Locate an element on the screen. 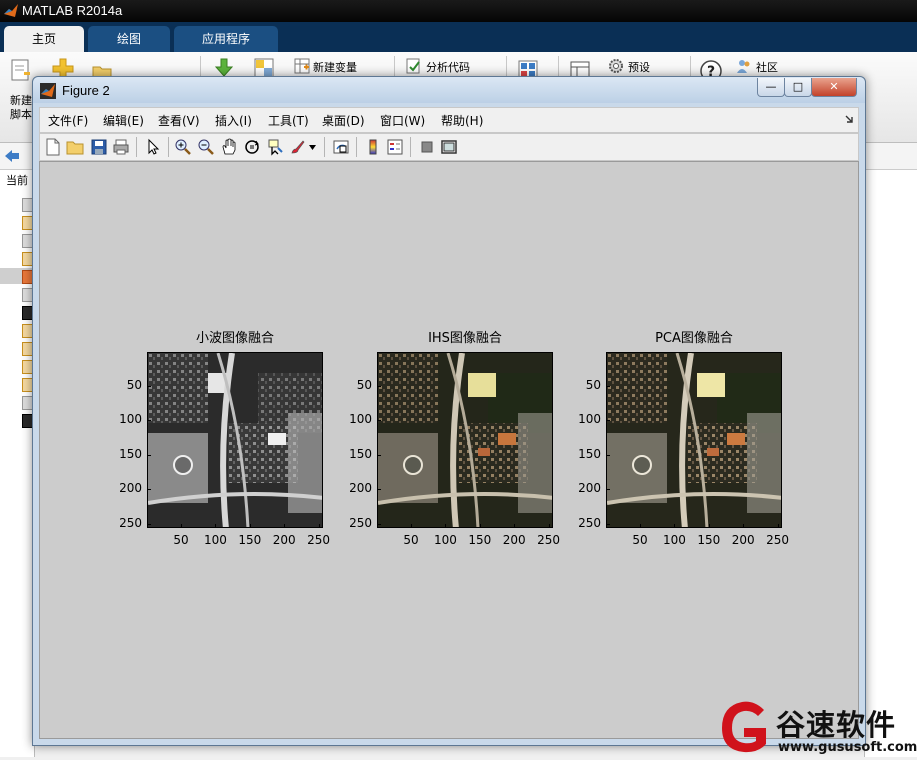  new-variable-label: 新建变量 is located at coordinates (335, 67).